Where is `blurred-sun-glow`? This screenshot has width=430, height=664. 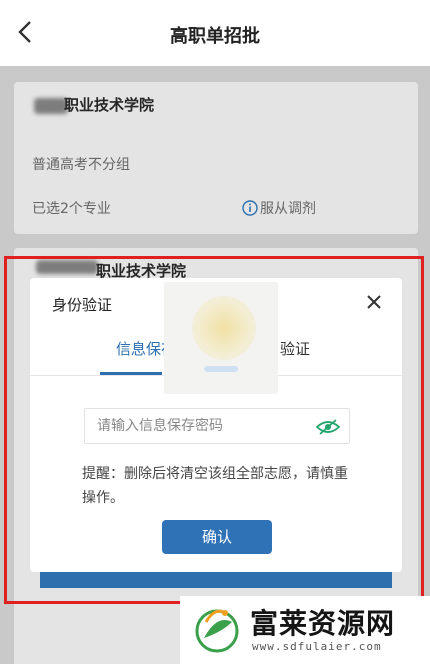
blurred-sun-glow is located at coordinates (224, 328).